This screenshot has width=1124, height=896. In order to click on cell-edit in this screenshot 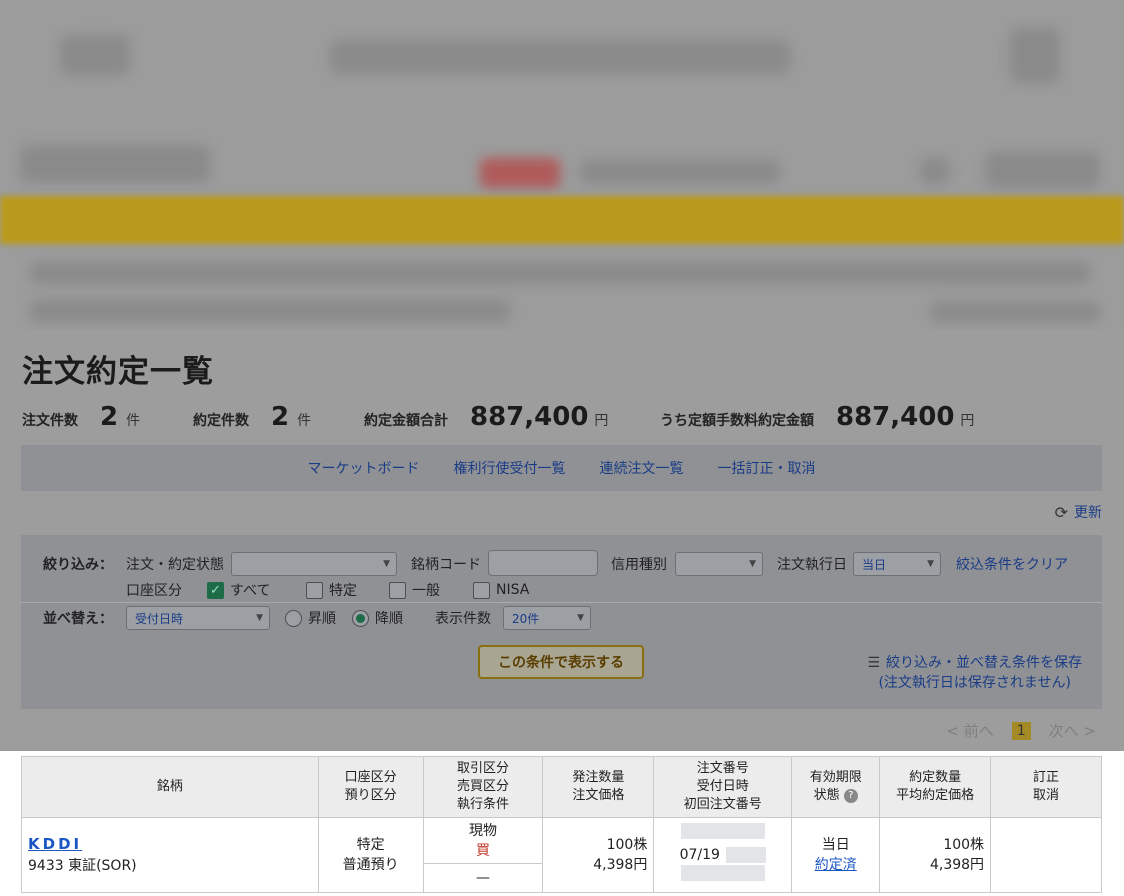, I will do `click(1046, 855)`.